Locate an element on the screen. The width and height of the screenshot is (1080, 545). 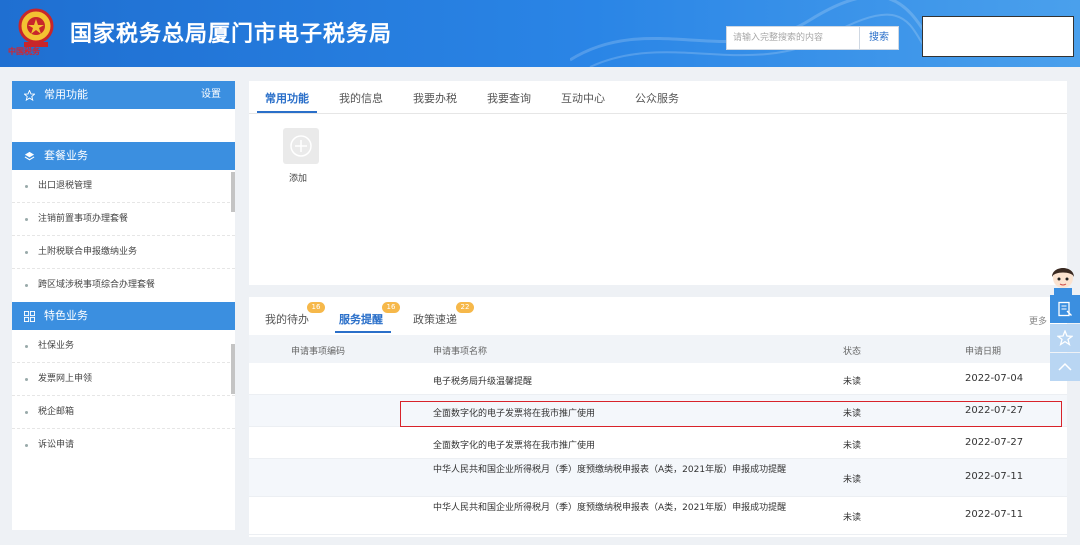
row-name: 电子税务局升级温馨提醒 is located at coordinates (483, 382).